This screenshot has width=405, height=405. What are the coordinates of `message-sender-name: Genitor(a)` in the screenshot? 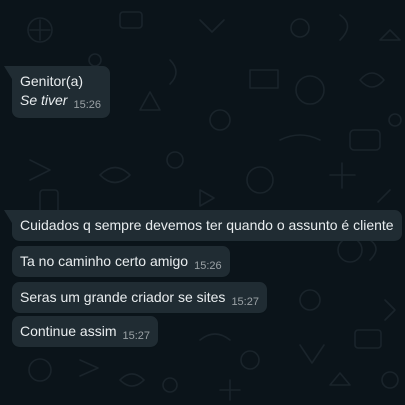 It's located at (61, 81).